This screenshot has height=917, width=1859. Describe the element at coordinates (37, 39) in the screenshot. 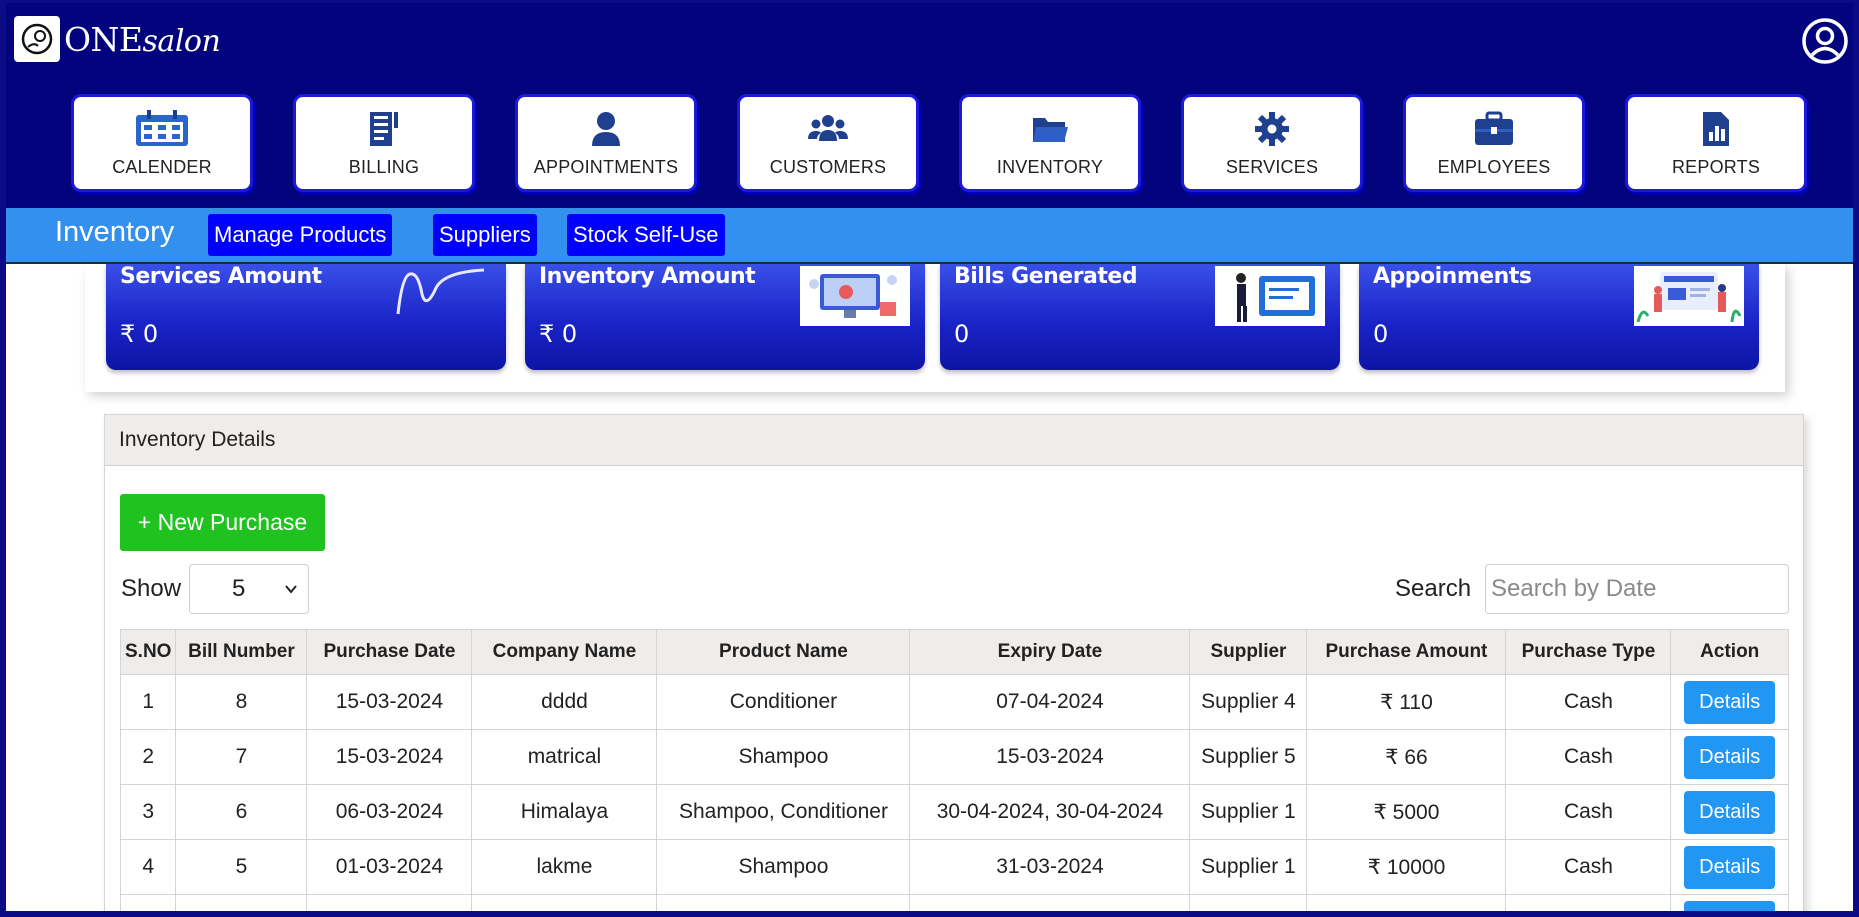

I see `logo-mark-icon` at that location.